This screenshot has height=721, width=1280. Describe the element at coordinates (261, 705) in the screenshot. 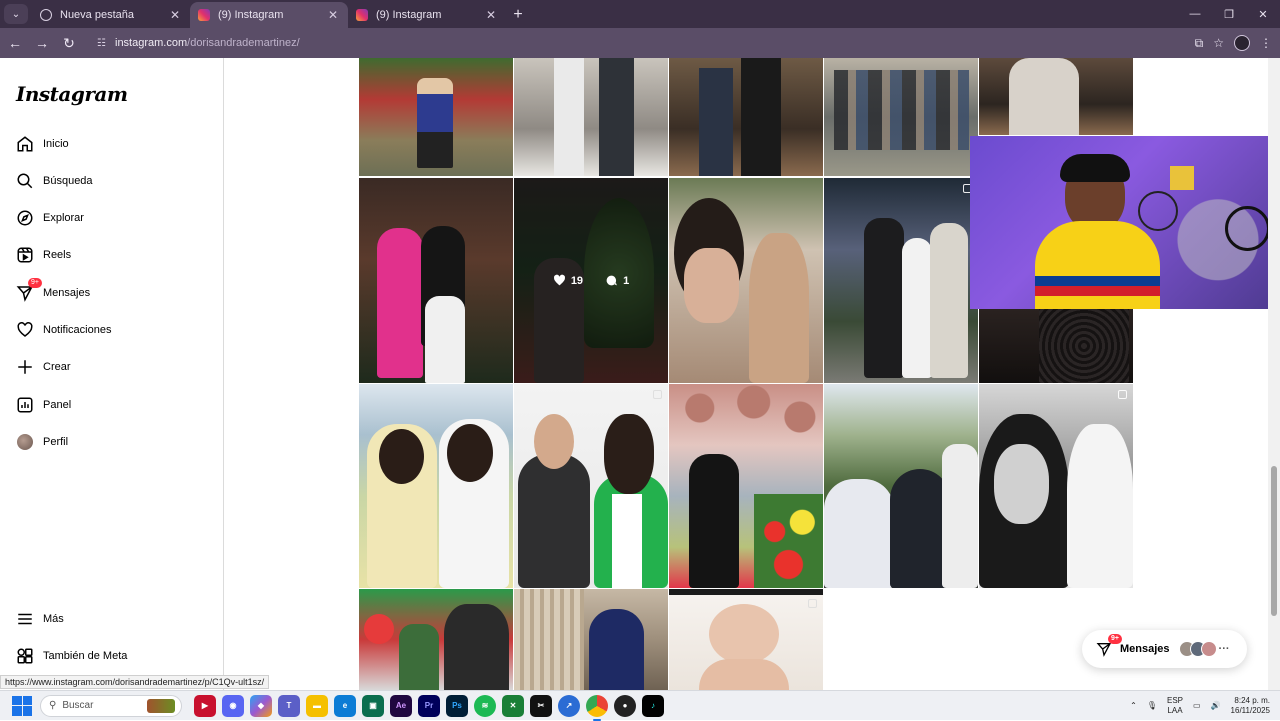

I see `copilot-icon: ◆` at that location.